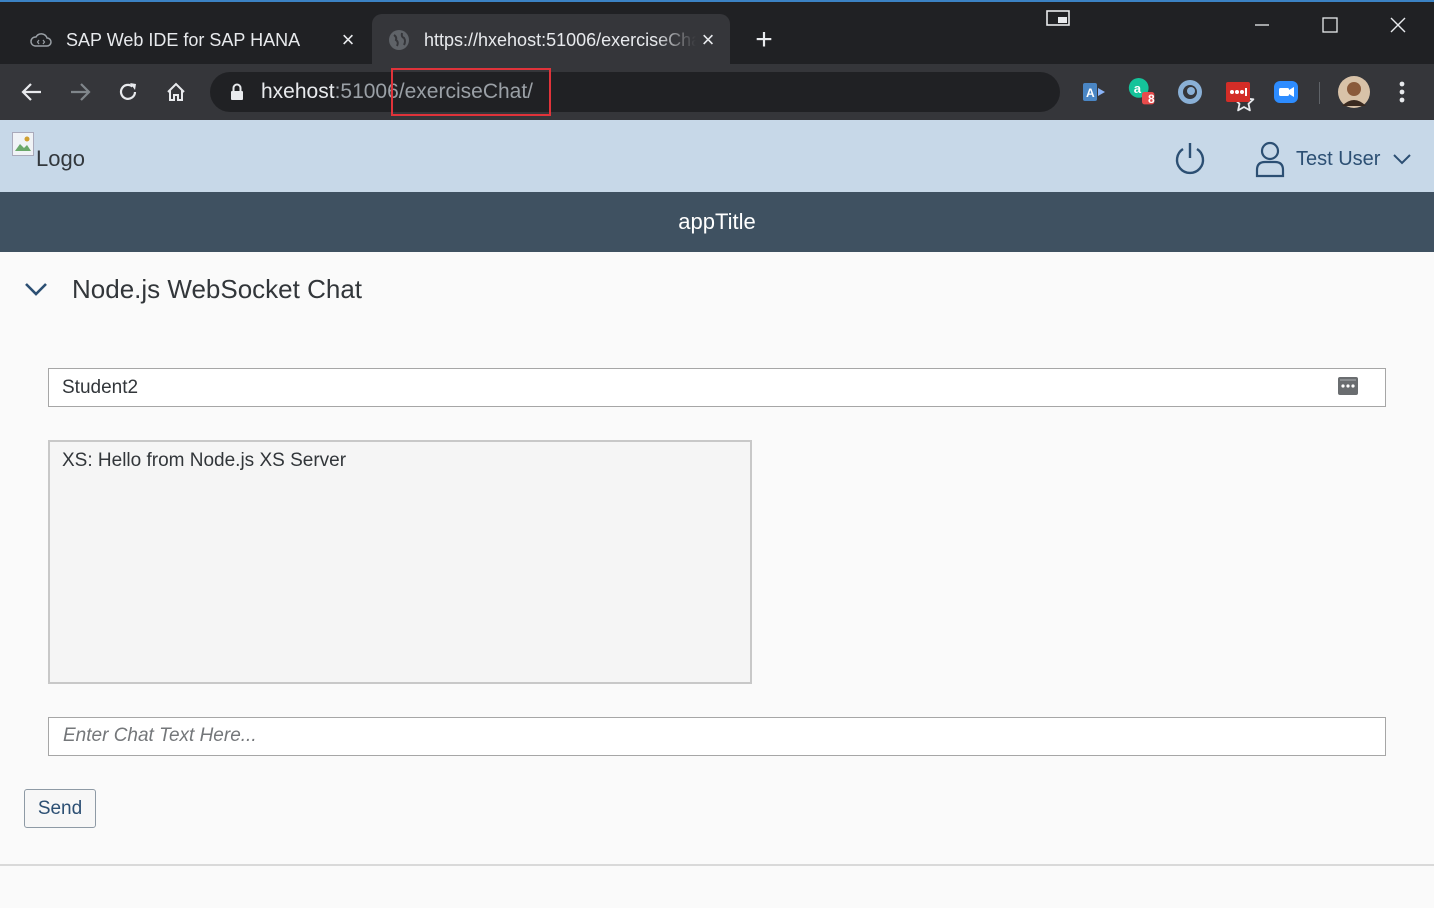 This screenshot has height=908, width=1434. I want to click on app-title: appTitle, so click(717, 222).